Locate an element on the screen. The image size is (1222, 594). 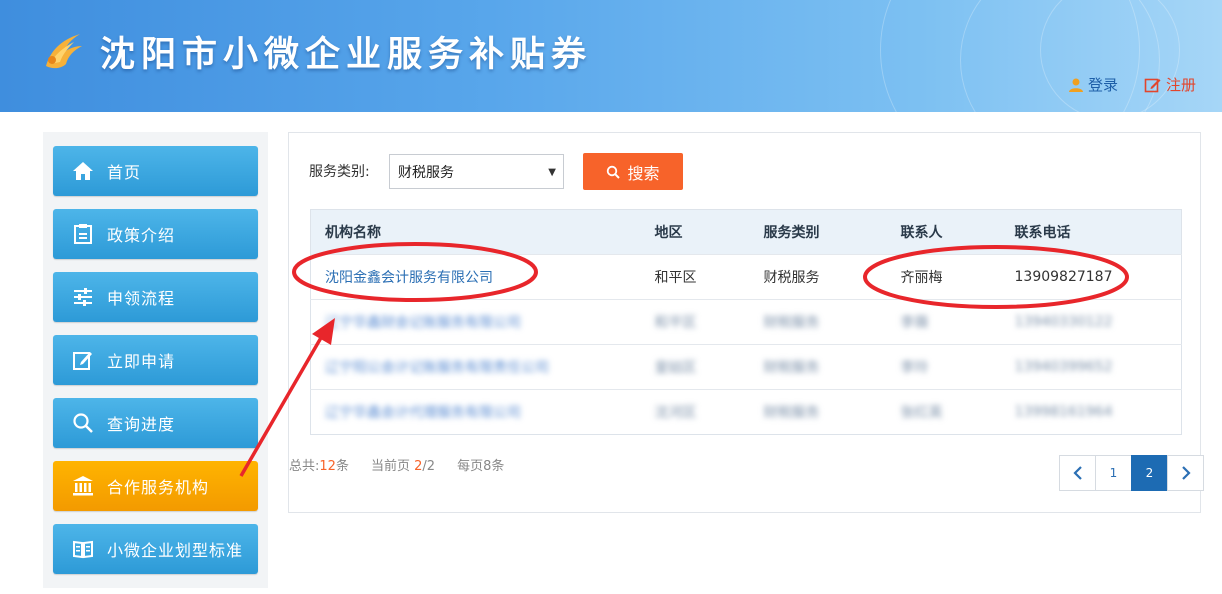
sidebar-item-label: 申领流程 is located at coordinates (141, 298).